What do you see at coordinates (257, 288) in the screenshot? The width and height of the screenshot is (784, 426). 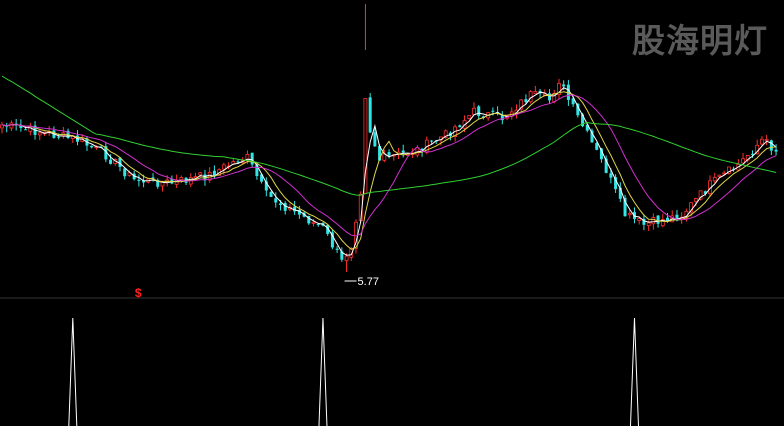 I see `marker-group: 5.77 $` at bounding box center [257, 288].